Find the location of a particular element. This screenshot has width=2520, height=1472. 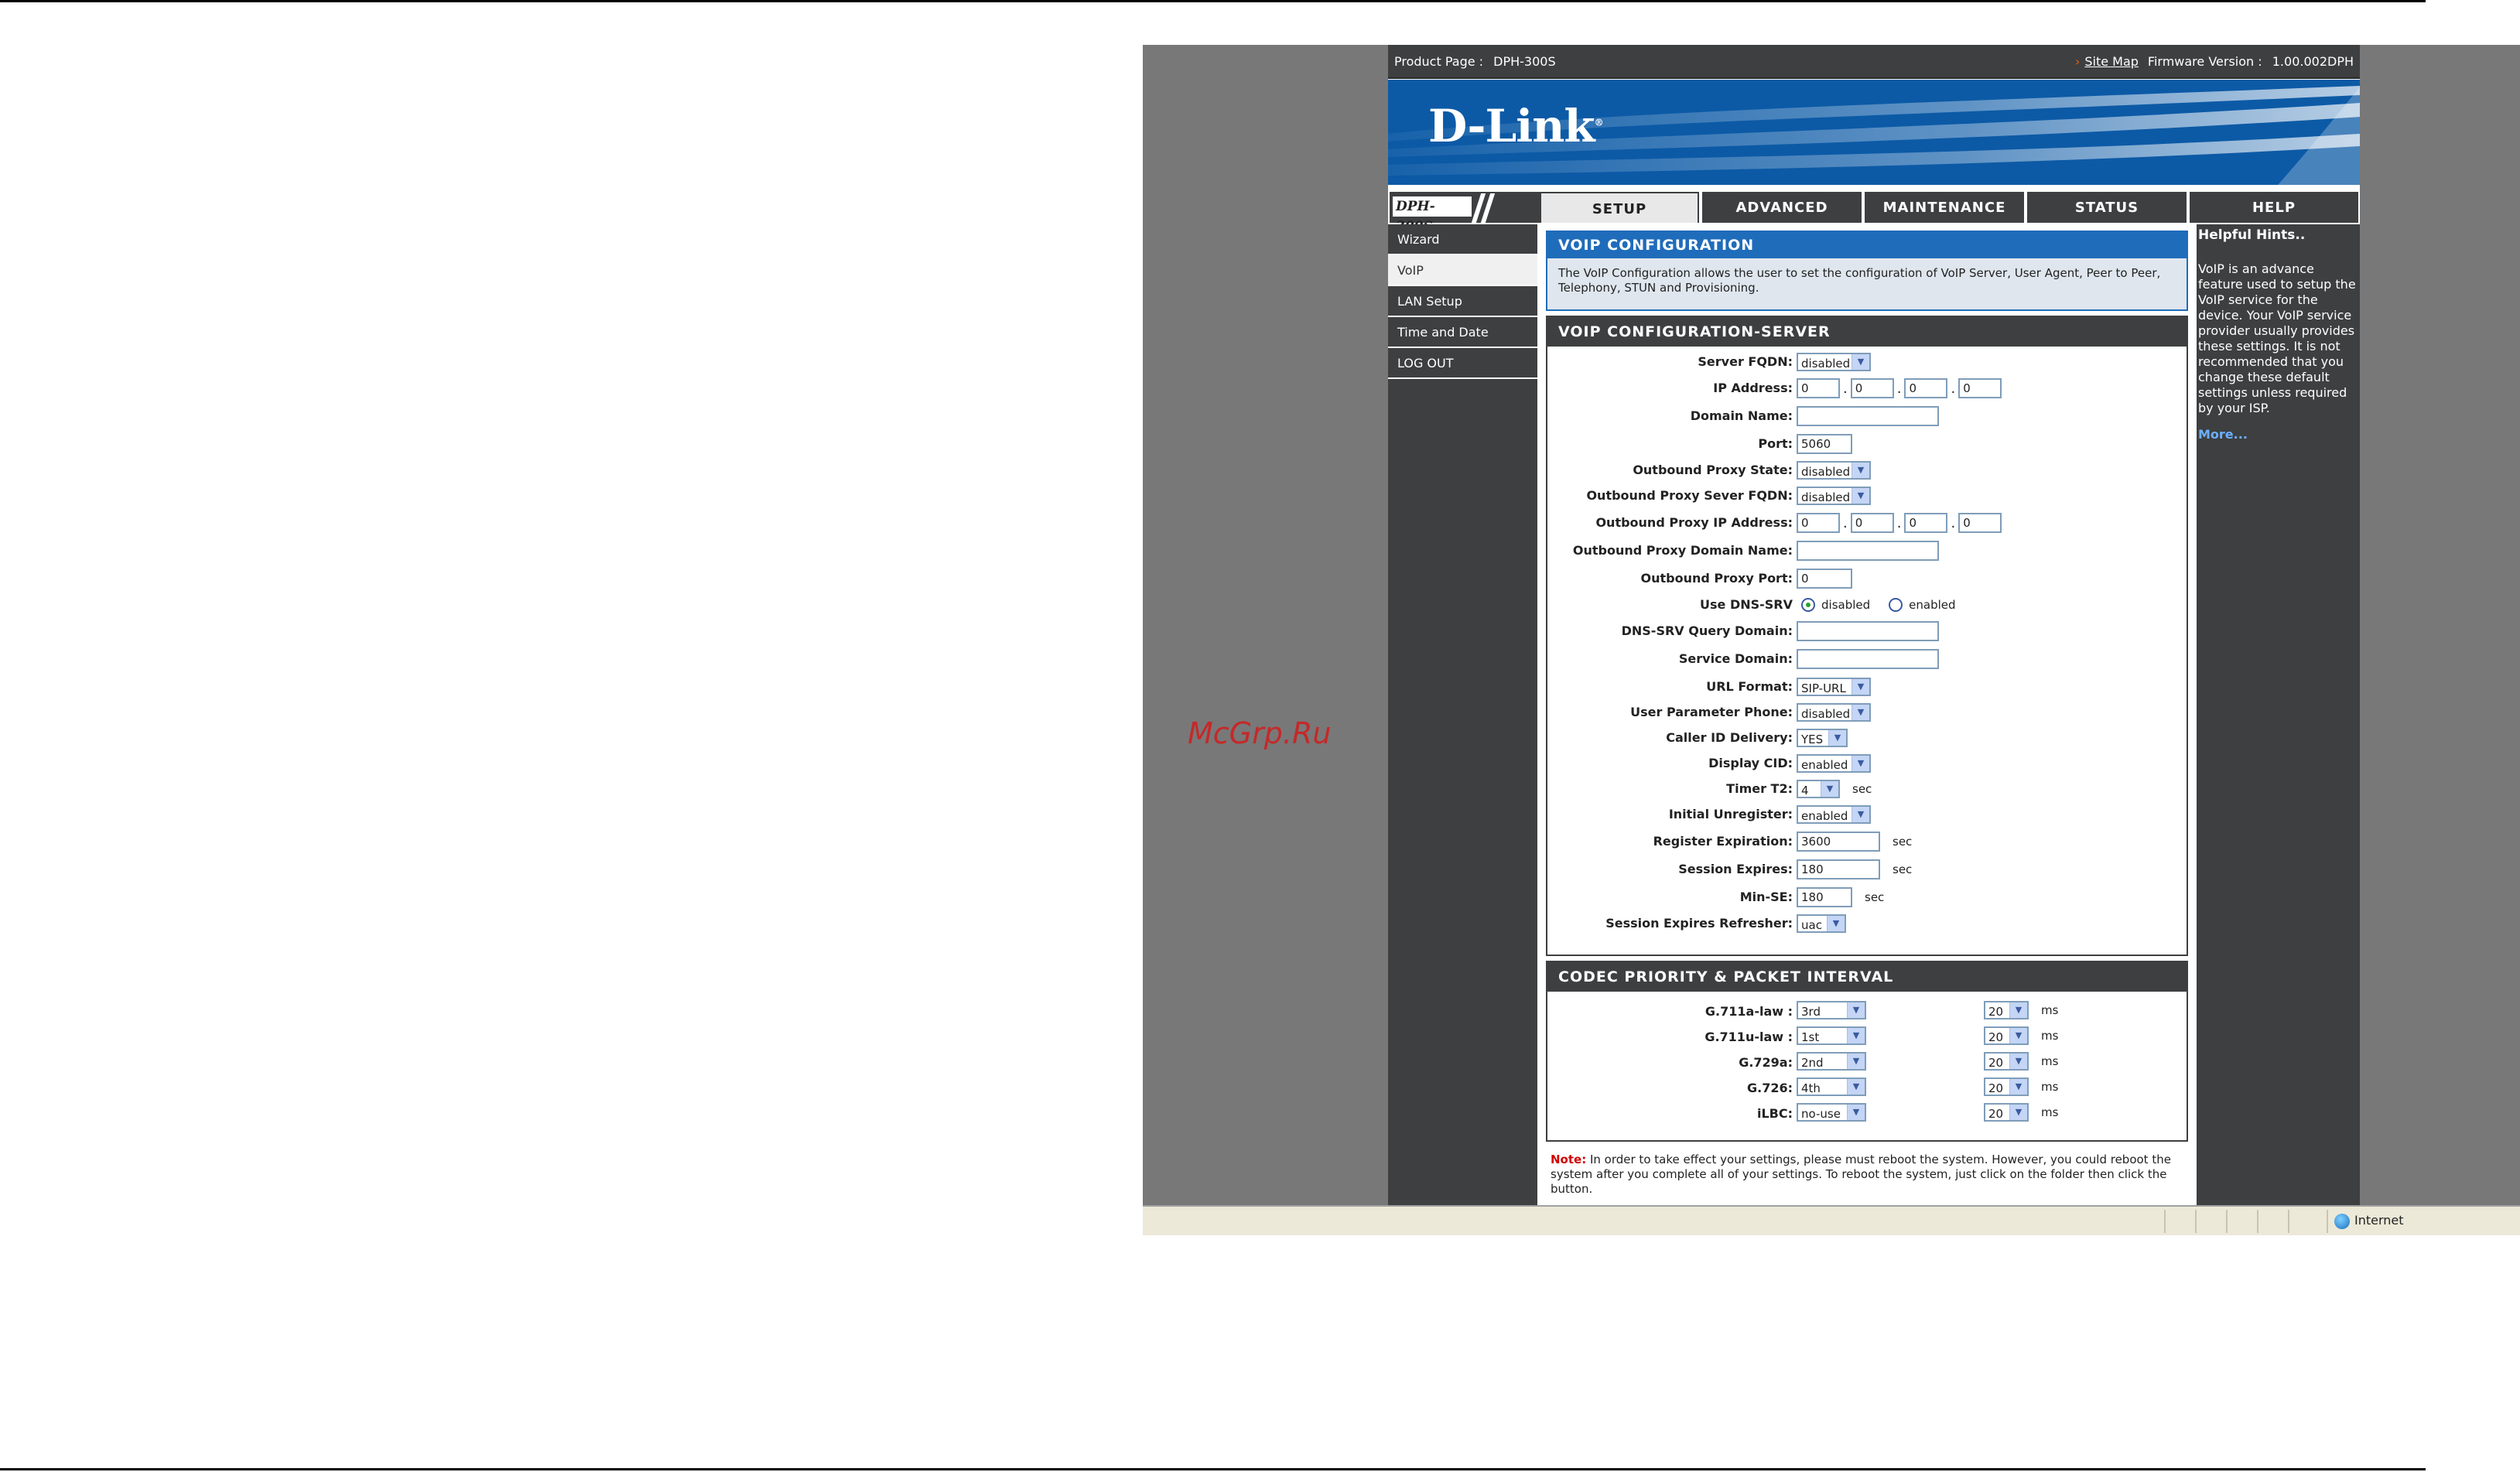

tab-maintenance: MAINTENANCE is located at coordinates (1944, 207).